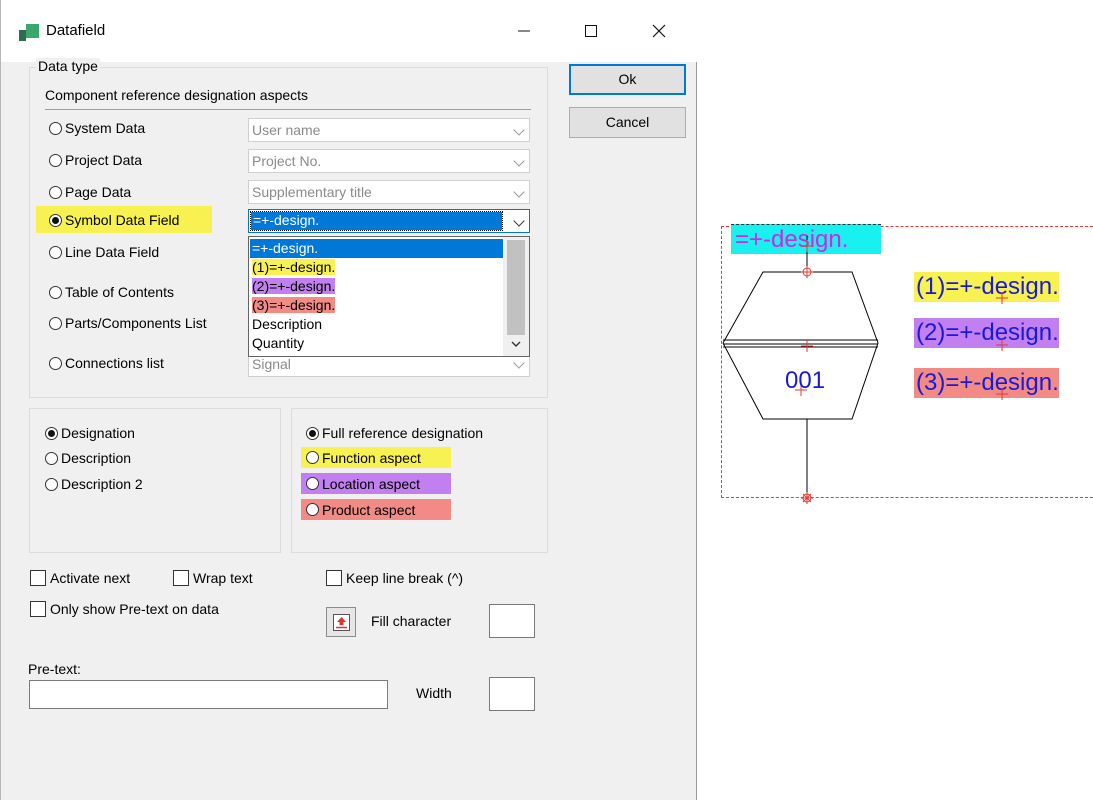 Image resolution: width=1093 pixels, height=800 pixels. What do you see at coordinates (434, 693) in the screenshot?
I see `width-label: Width` at bounding box center [434, 693].